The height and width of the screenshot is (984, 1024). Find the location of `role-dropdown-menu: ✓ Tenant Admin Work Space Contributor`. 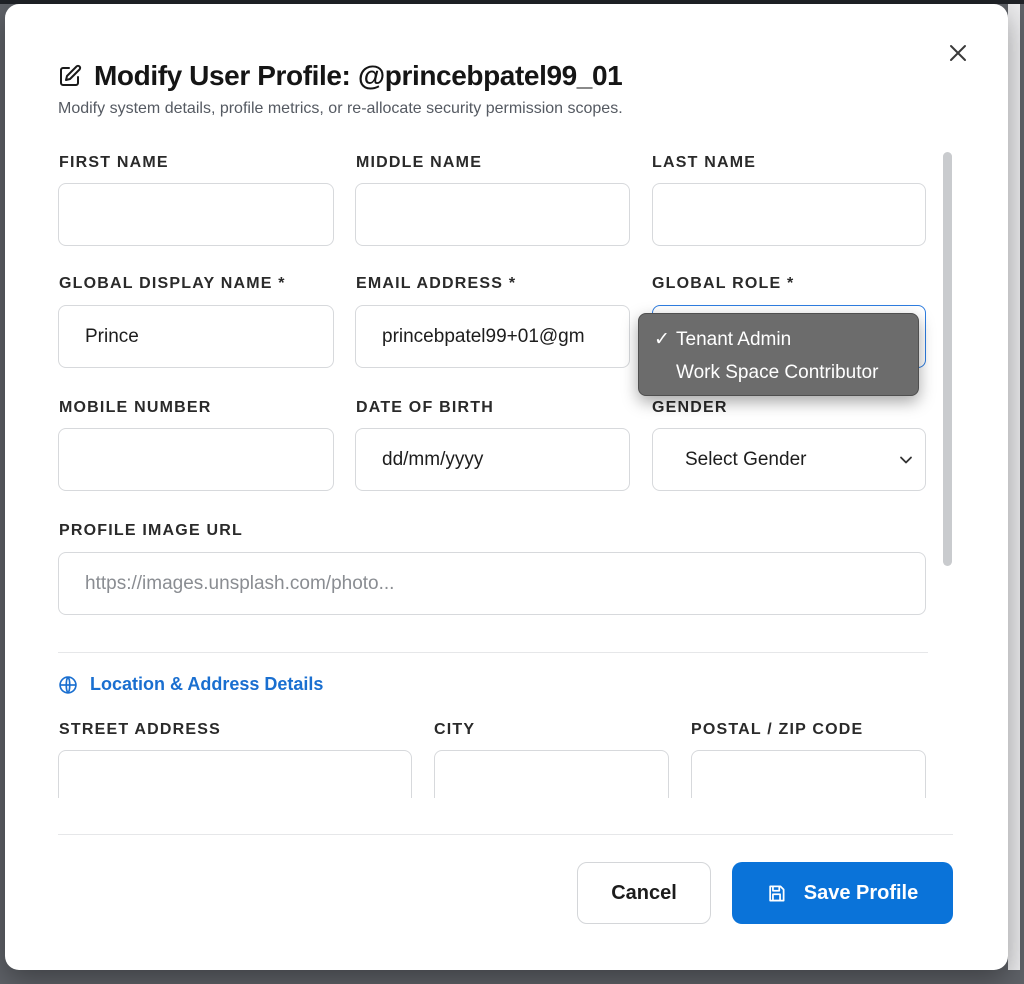

role-dropdown-menu: ✓ Tenant Admin Work Space Contributor is located at coordinates (778, 354).